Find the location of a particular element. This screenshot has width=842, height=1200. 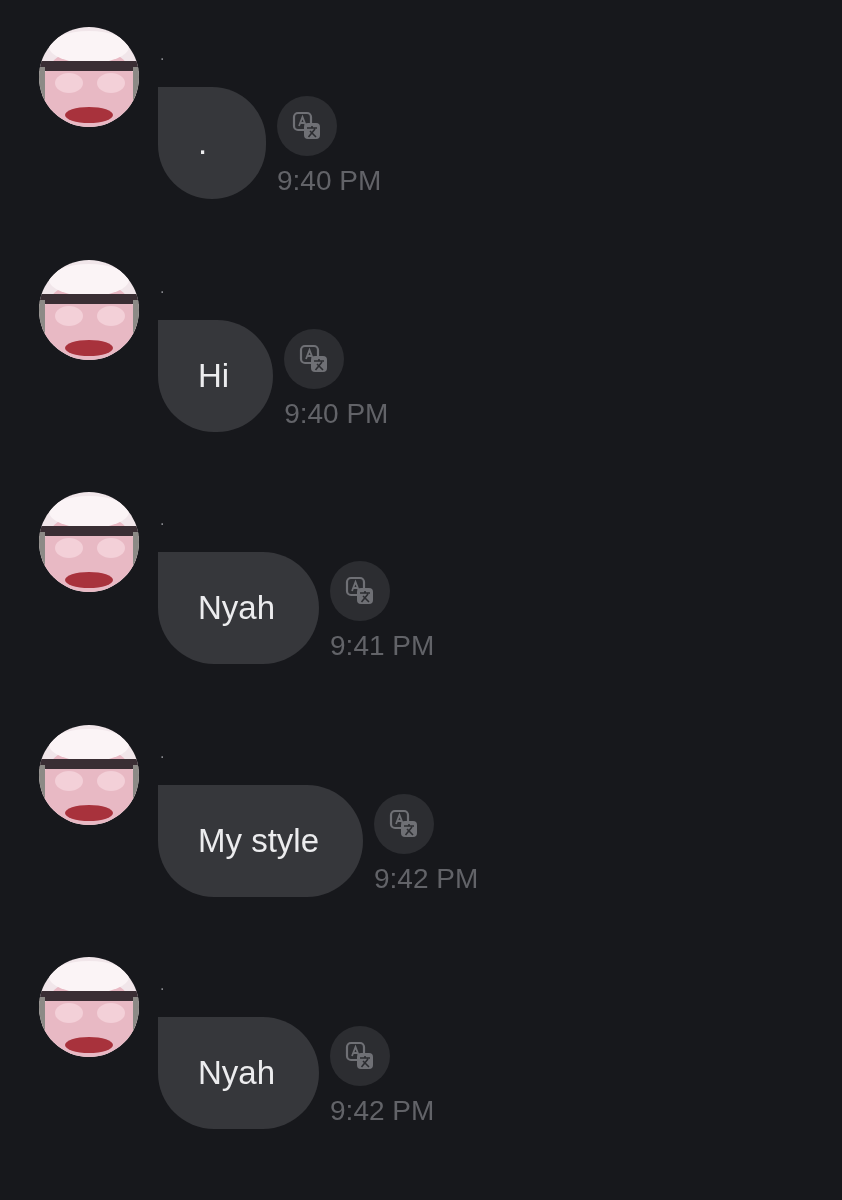

message-bubble: My style is located at coordinates (260, 840).